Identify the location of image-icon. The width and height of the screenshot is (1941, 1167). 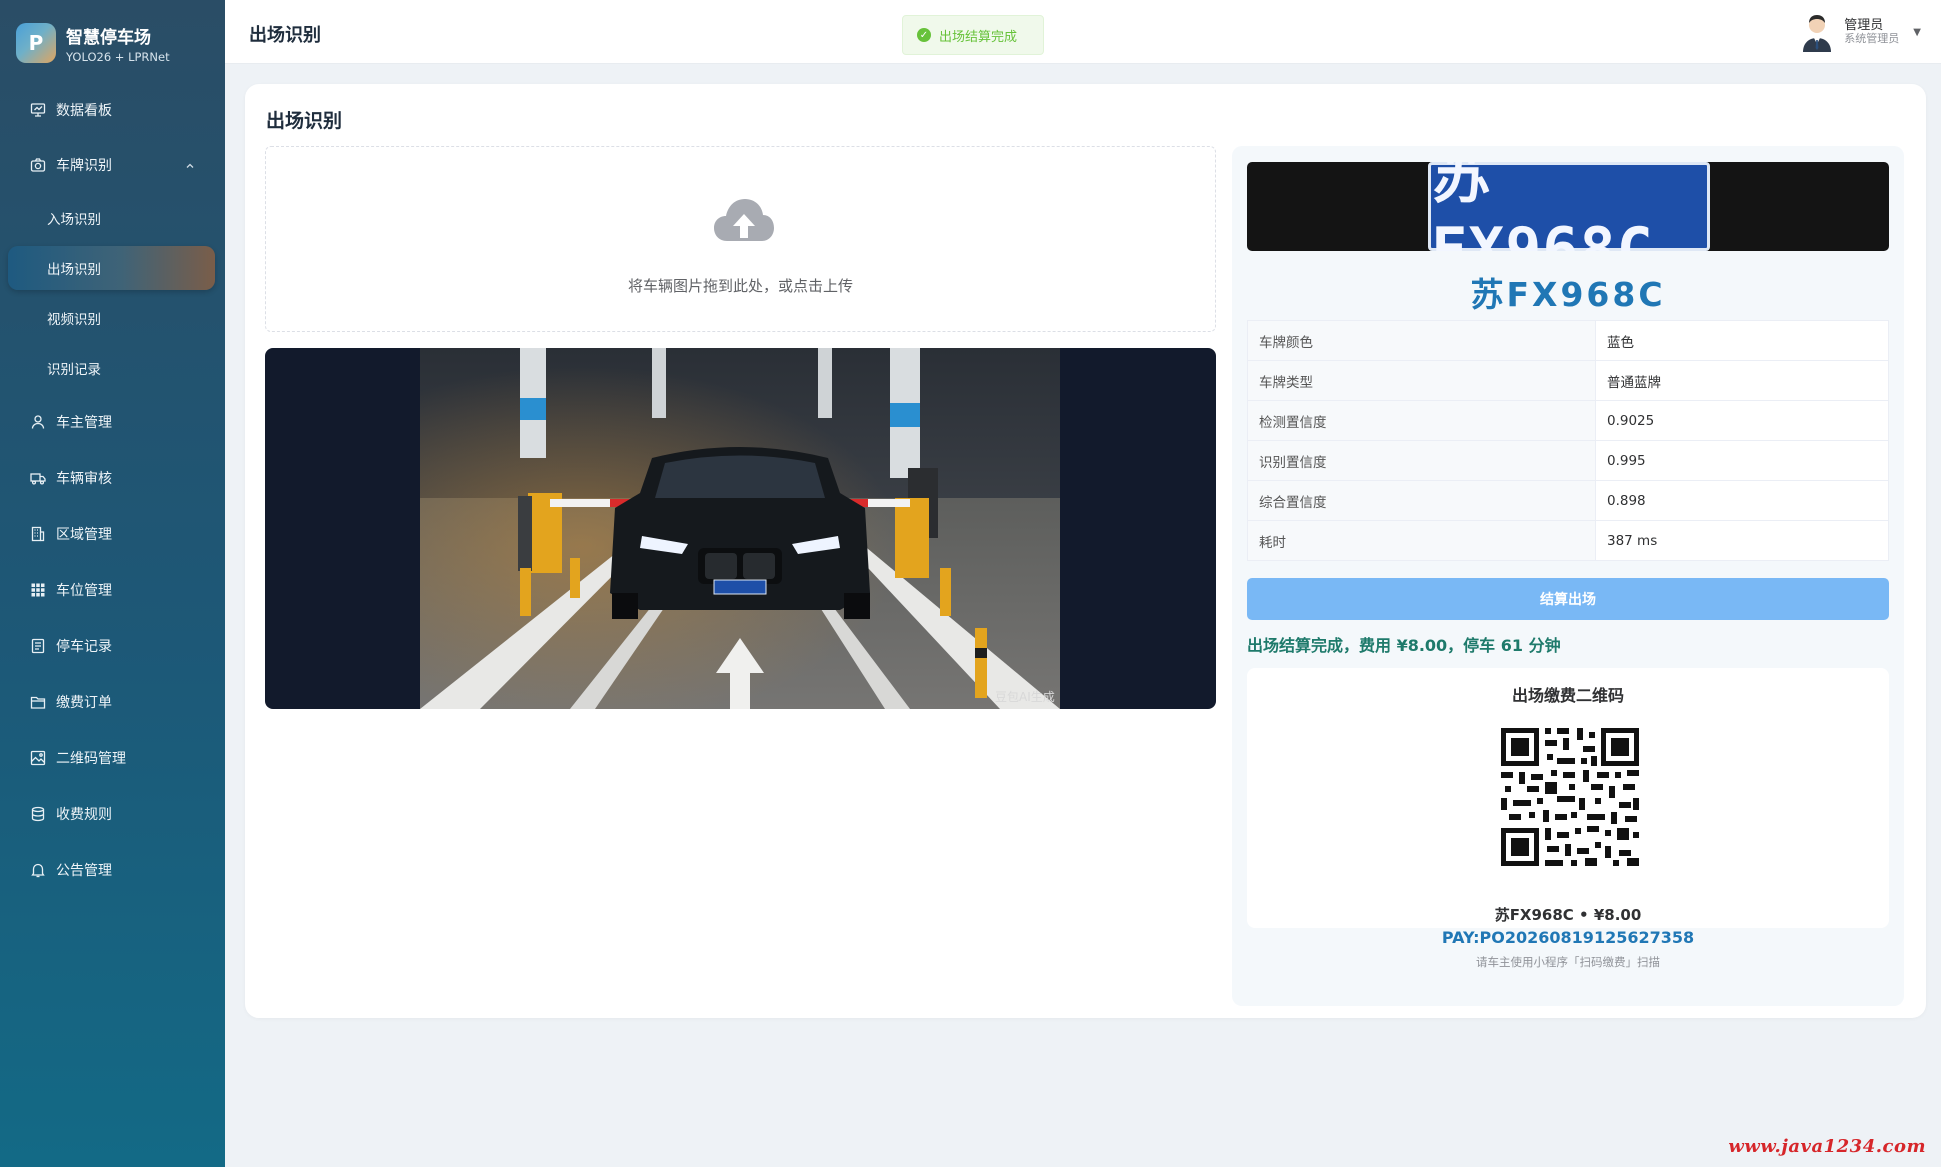
(38, 758).